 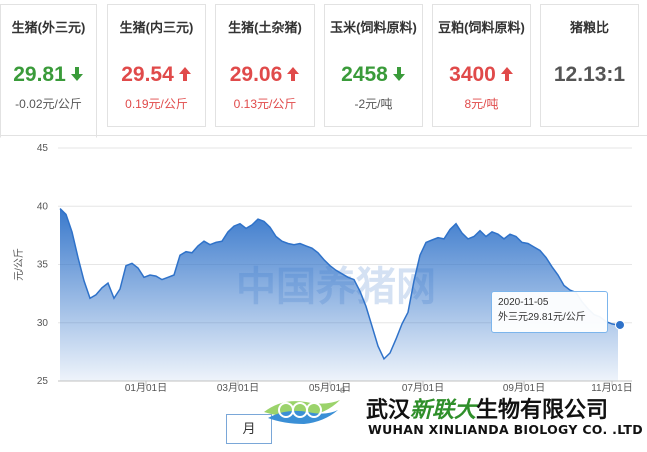 I want to click on card-price: 2458, so click(x=373, y=75).